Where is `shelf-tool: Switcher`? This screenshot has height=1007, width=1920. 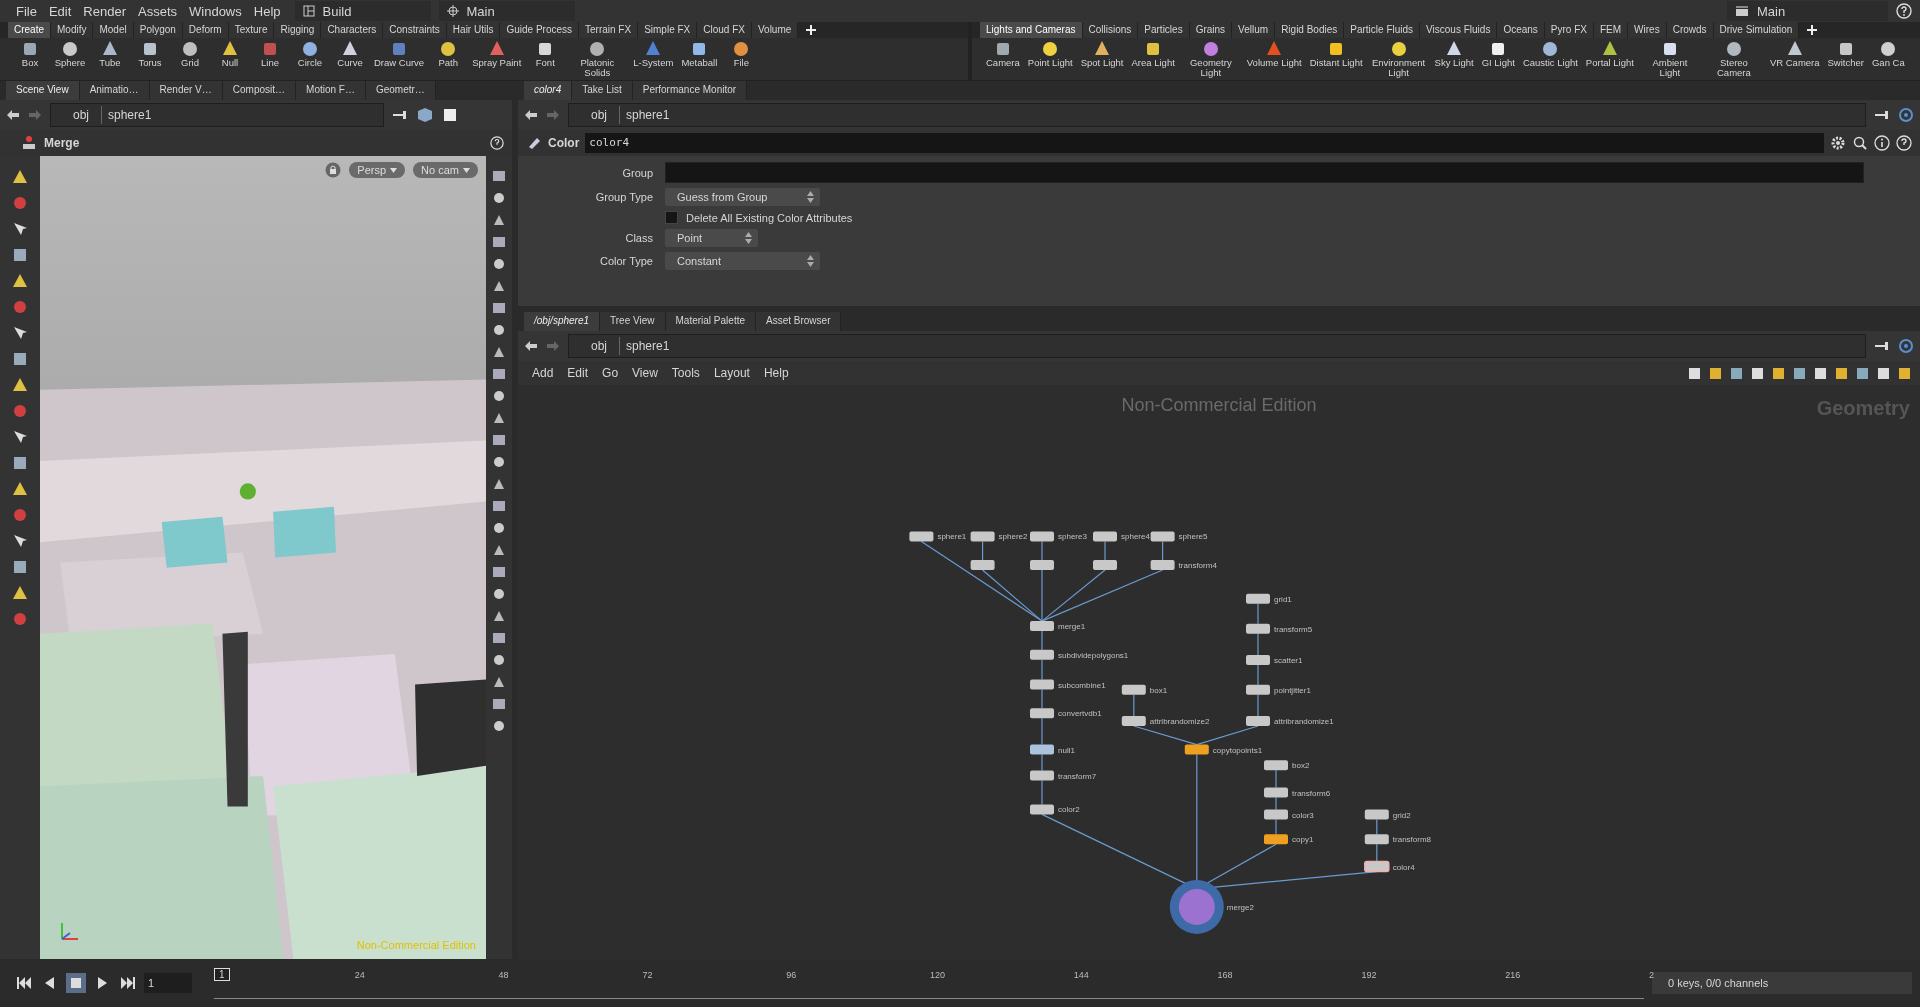 shelf-tool: Switcher is located at coordinates (1845, 54).